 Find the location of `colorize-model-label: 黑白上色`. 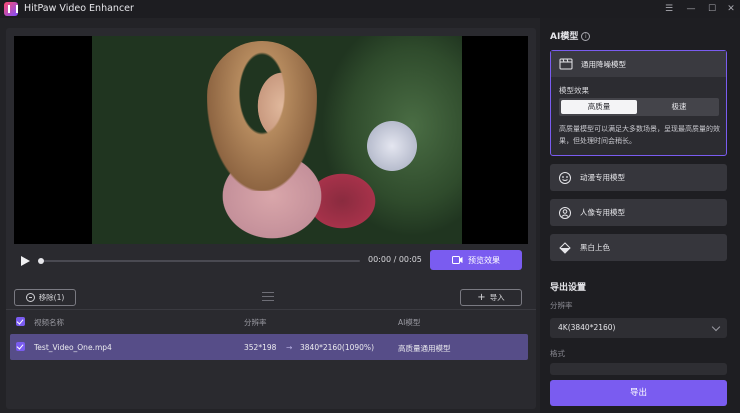

colorize-model-label: 黑白上色 is located at coordinates (595, 247).